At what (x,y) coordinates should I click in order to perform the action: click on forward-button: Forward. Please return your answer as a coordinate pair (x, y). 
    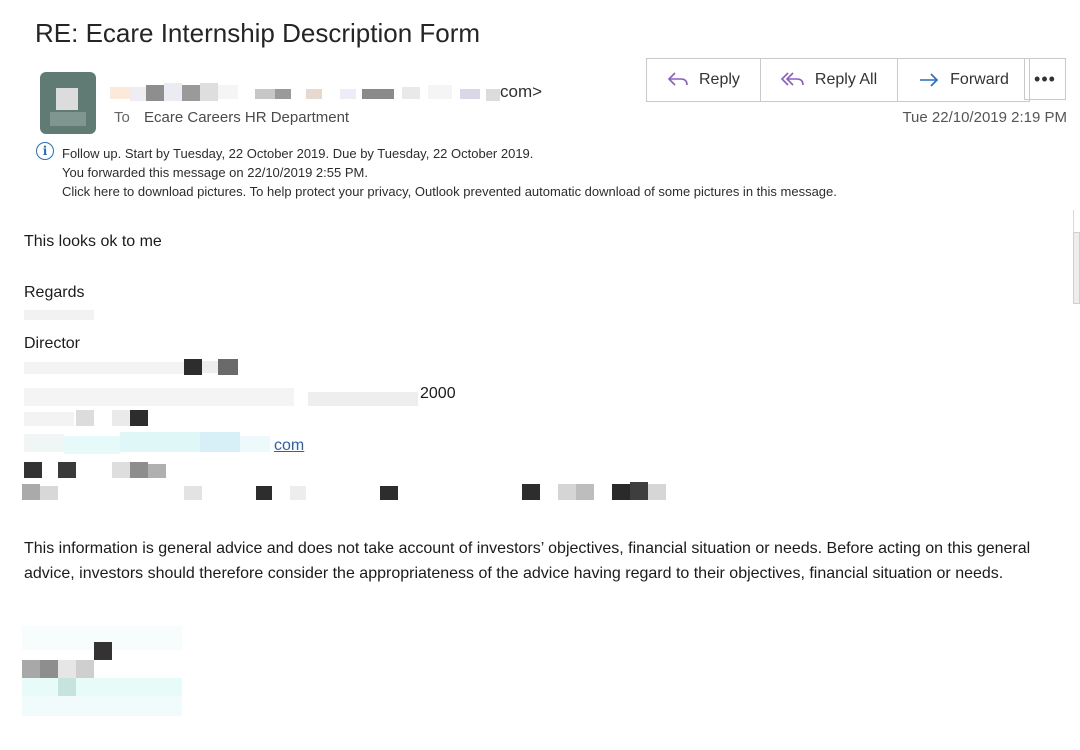
    Looking at the image, I should click on (963, 80).